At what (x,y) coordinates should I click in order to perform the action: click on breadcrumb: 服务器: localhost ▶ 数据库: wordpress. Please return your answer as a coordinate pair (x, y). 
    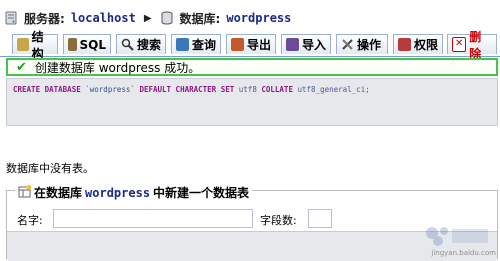
    Looking at the image, I should click on (147, 18).